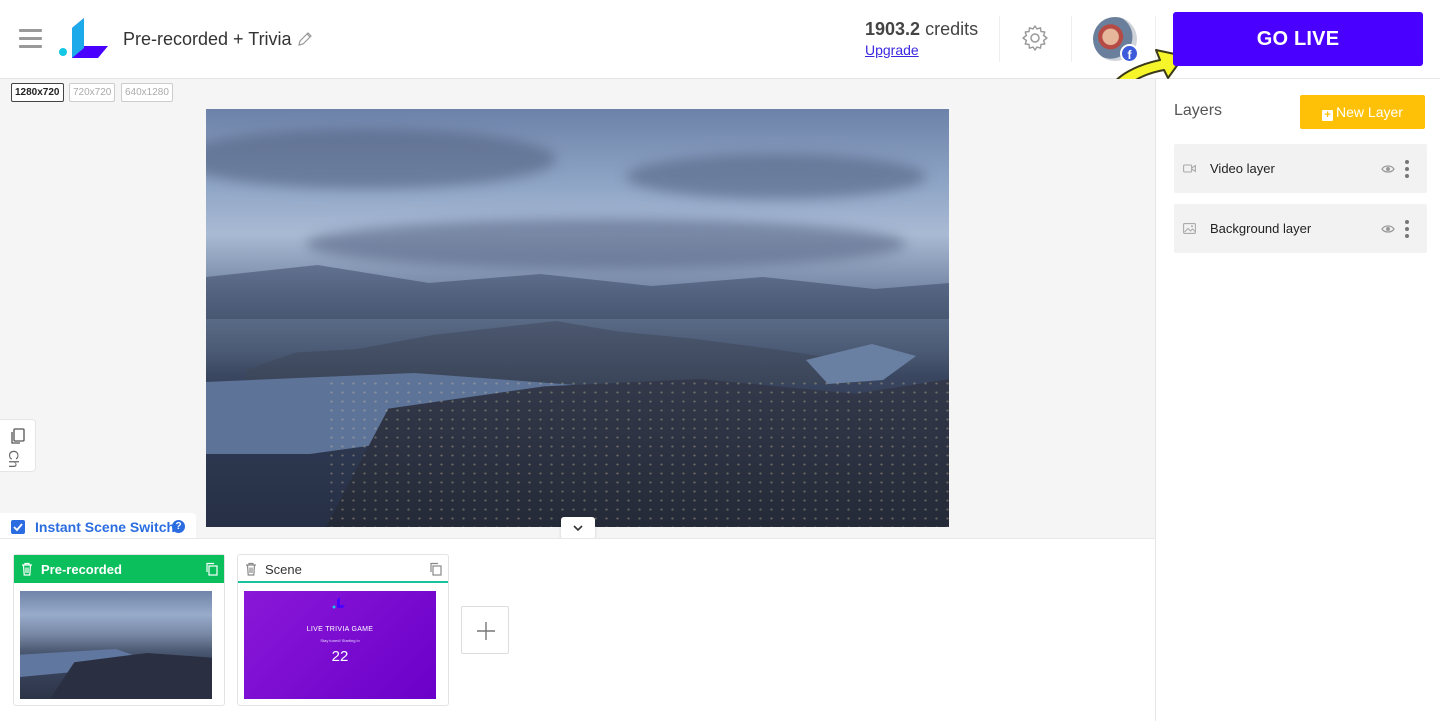 The height and width of the screenshot is (721, 1440). I want to click on instant-scene-switch: Instant Scene Switch ?, so click(98, 526).